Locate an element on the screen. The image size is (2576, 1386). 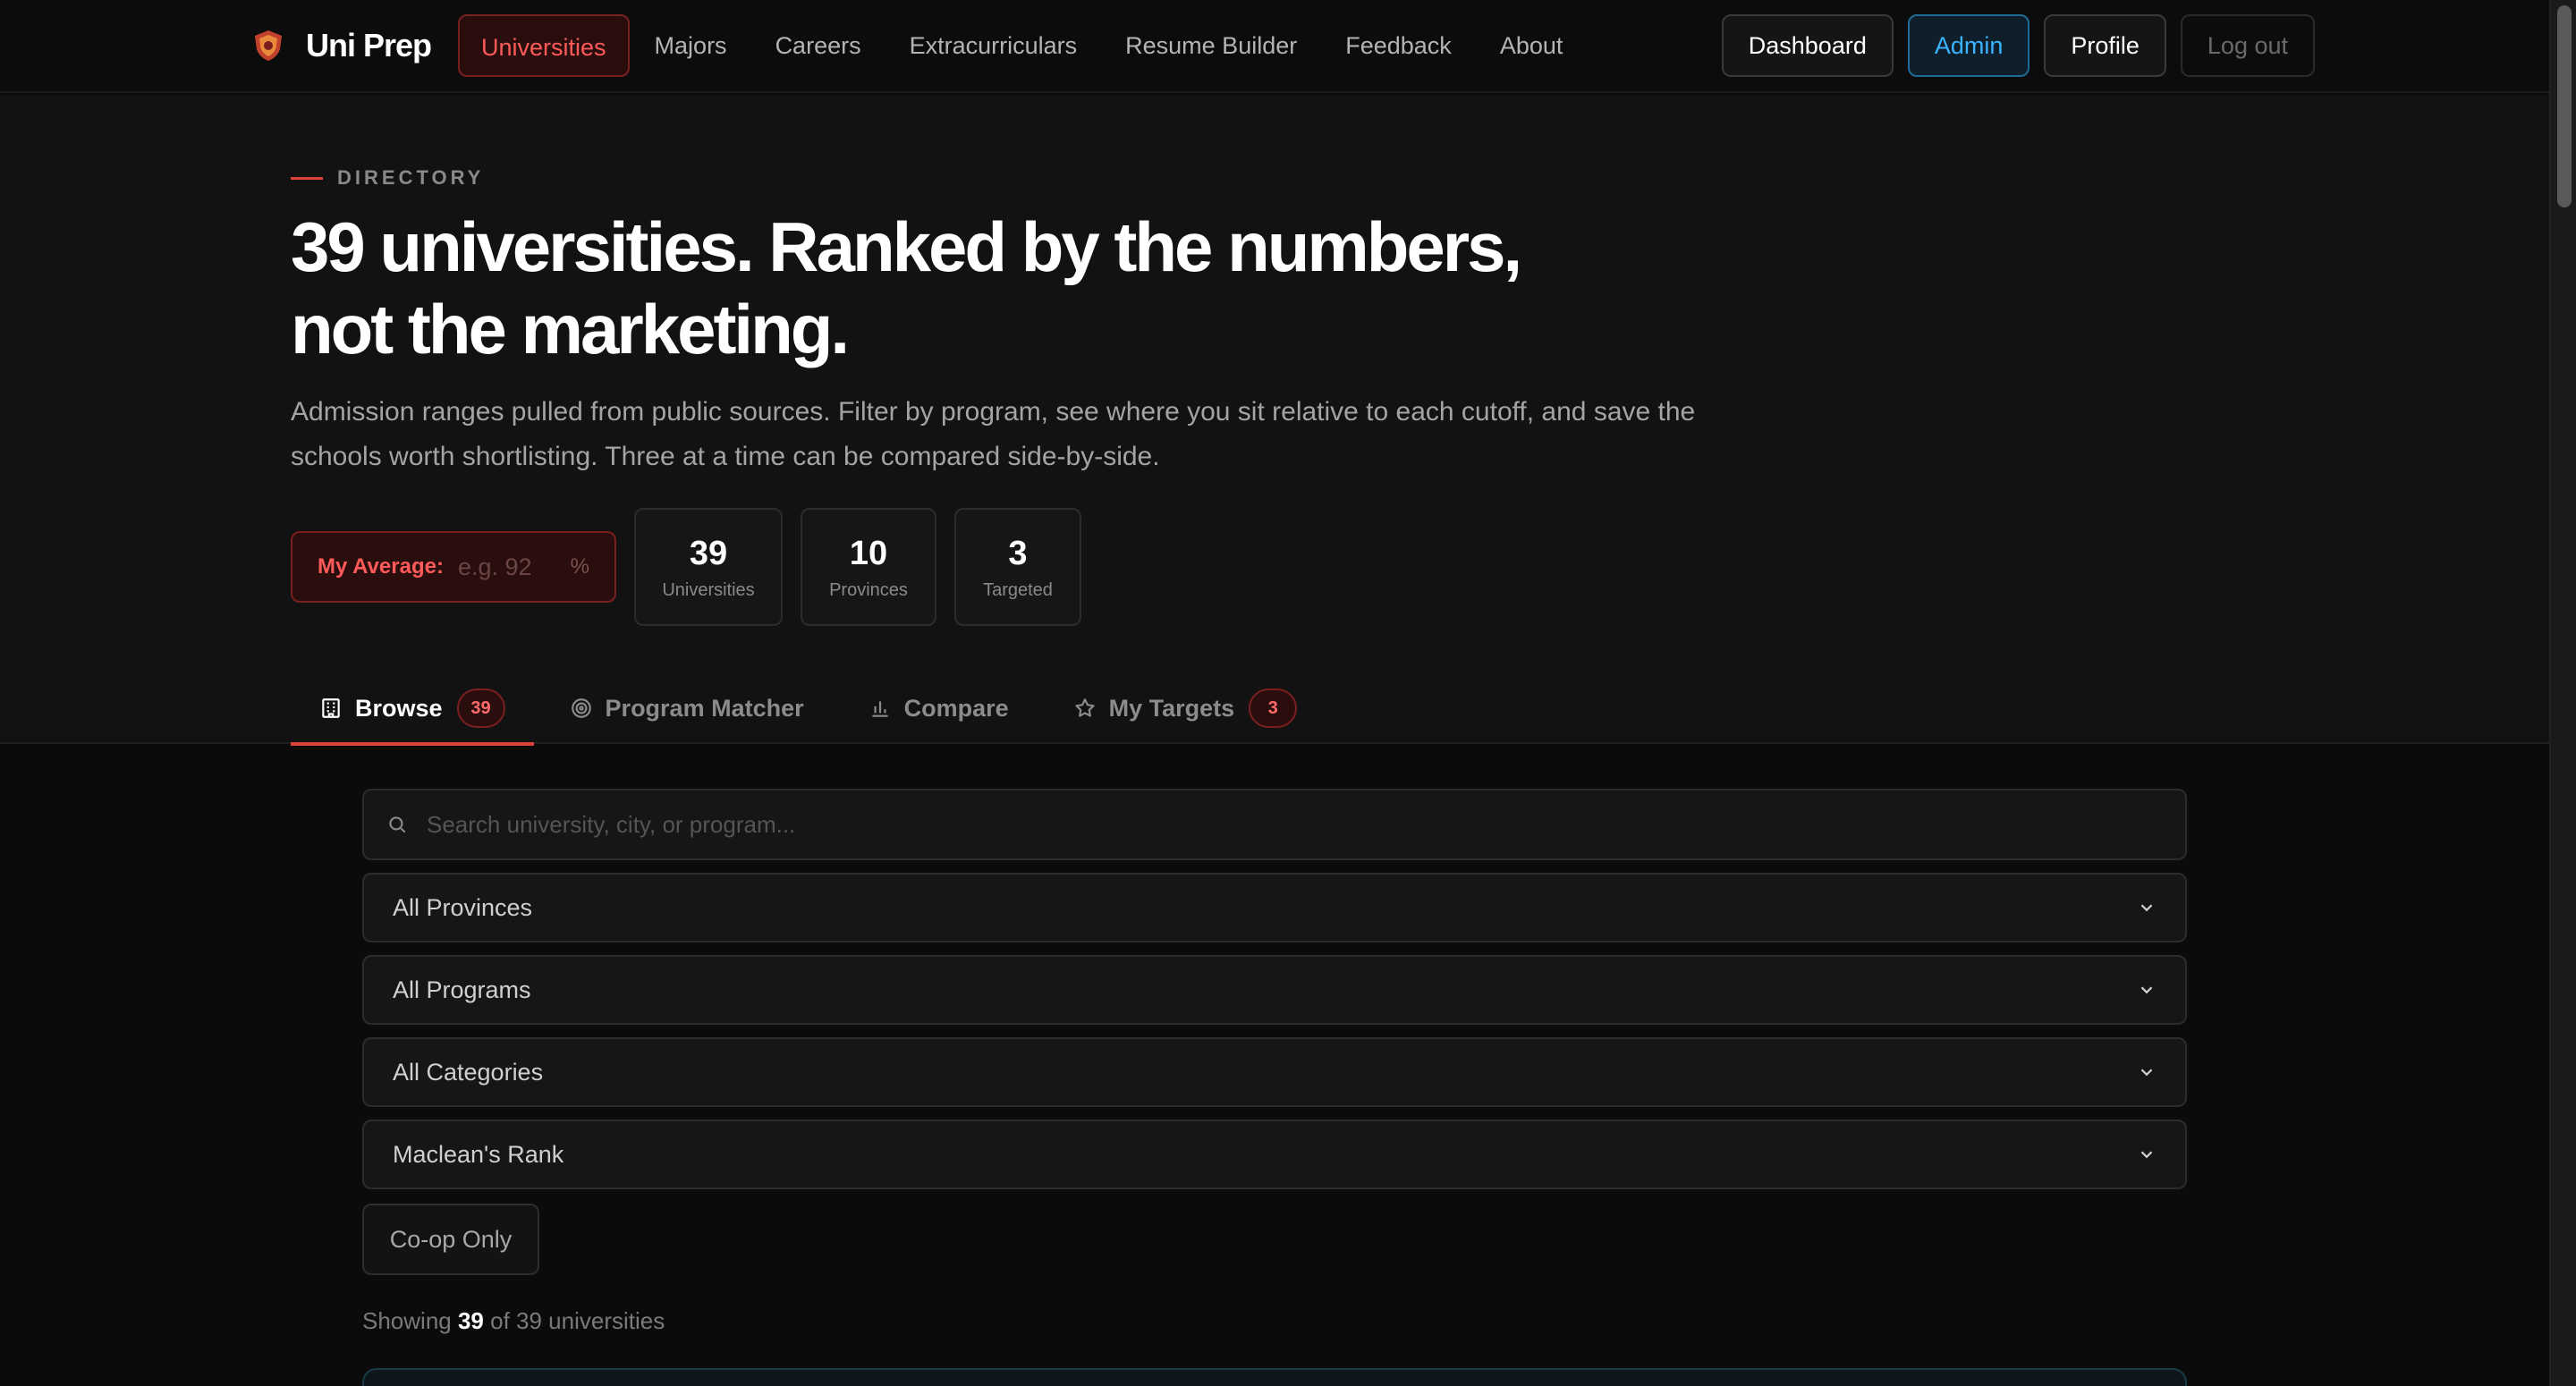
nav-actions: Dashboard Admin Profile Log out is located at coordinates (2011, 45).